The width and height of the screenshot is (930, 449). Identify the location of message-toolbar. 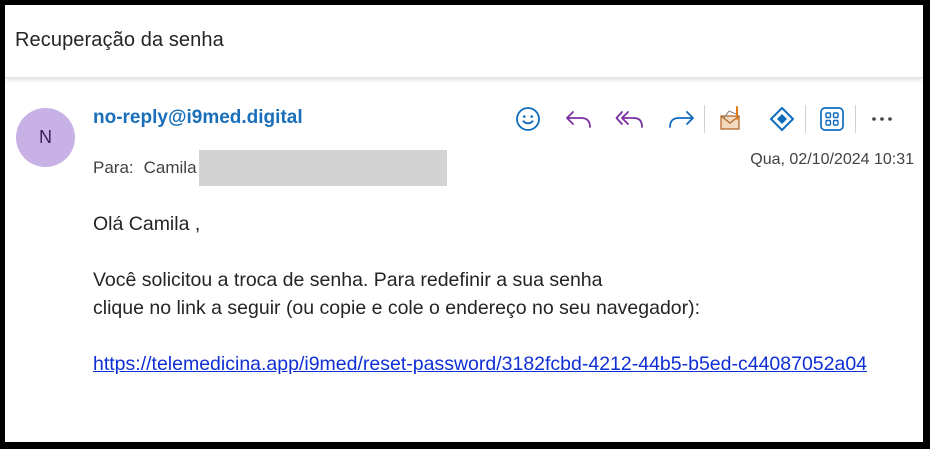
(712, 119).